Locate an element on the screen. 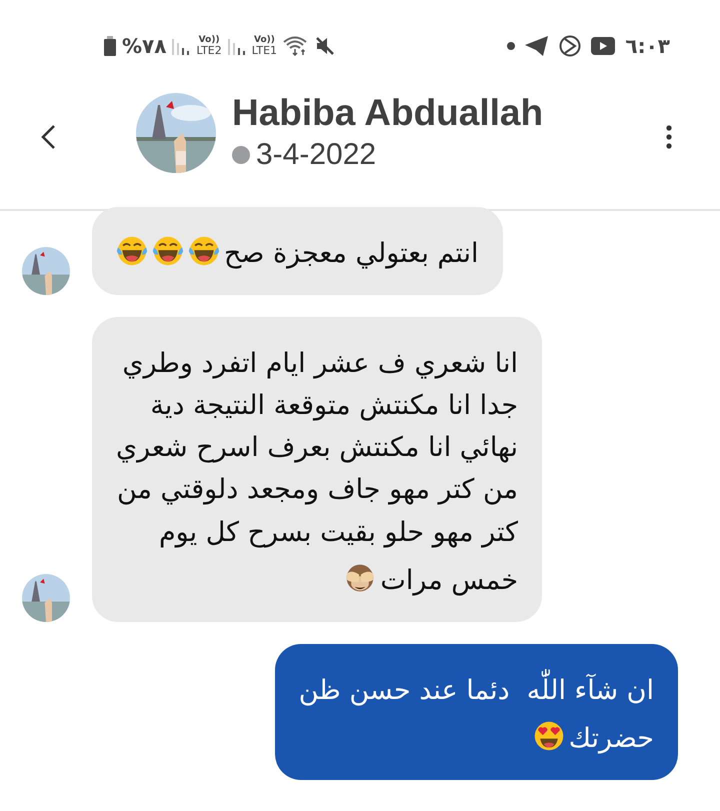  message-text: ان شآء اللّٰه دئما عند حسن ظن is located at coordinates (476, 688).